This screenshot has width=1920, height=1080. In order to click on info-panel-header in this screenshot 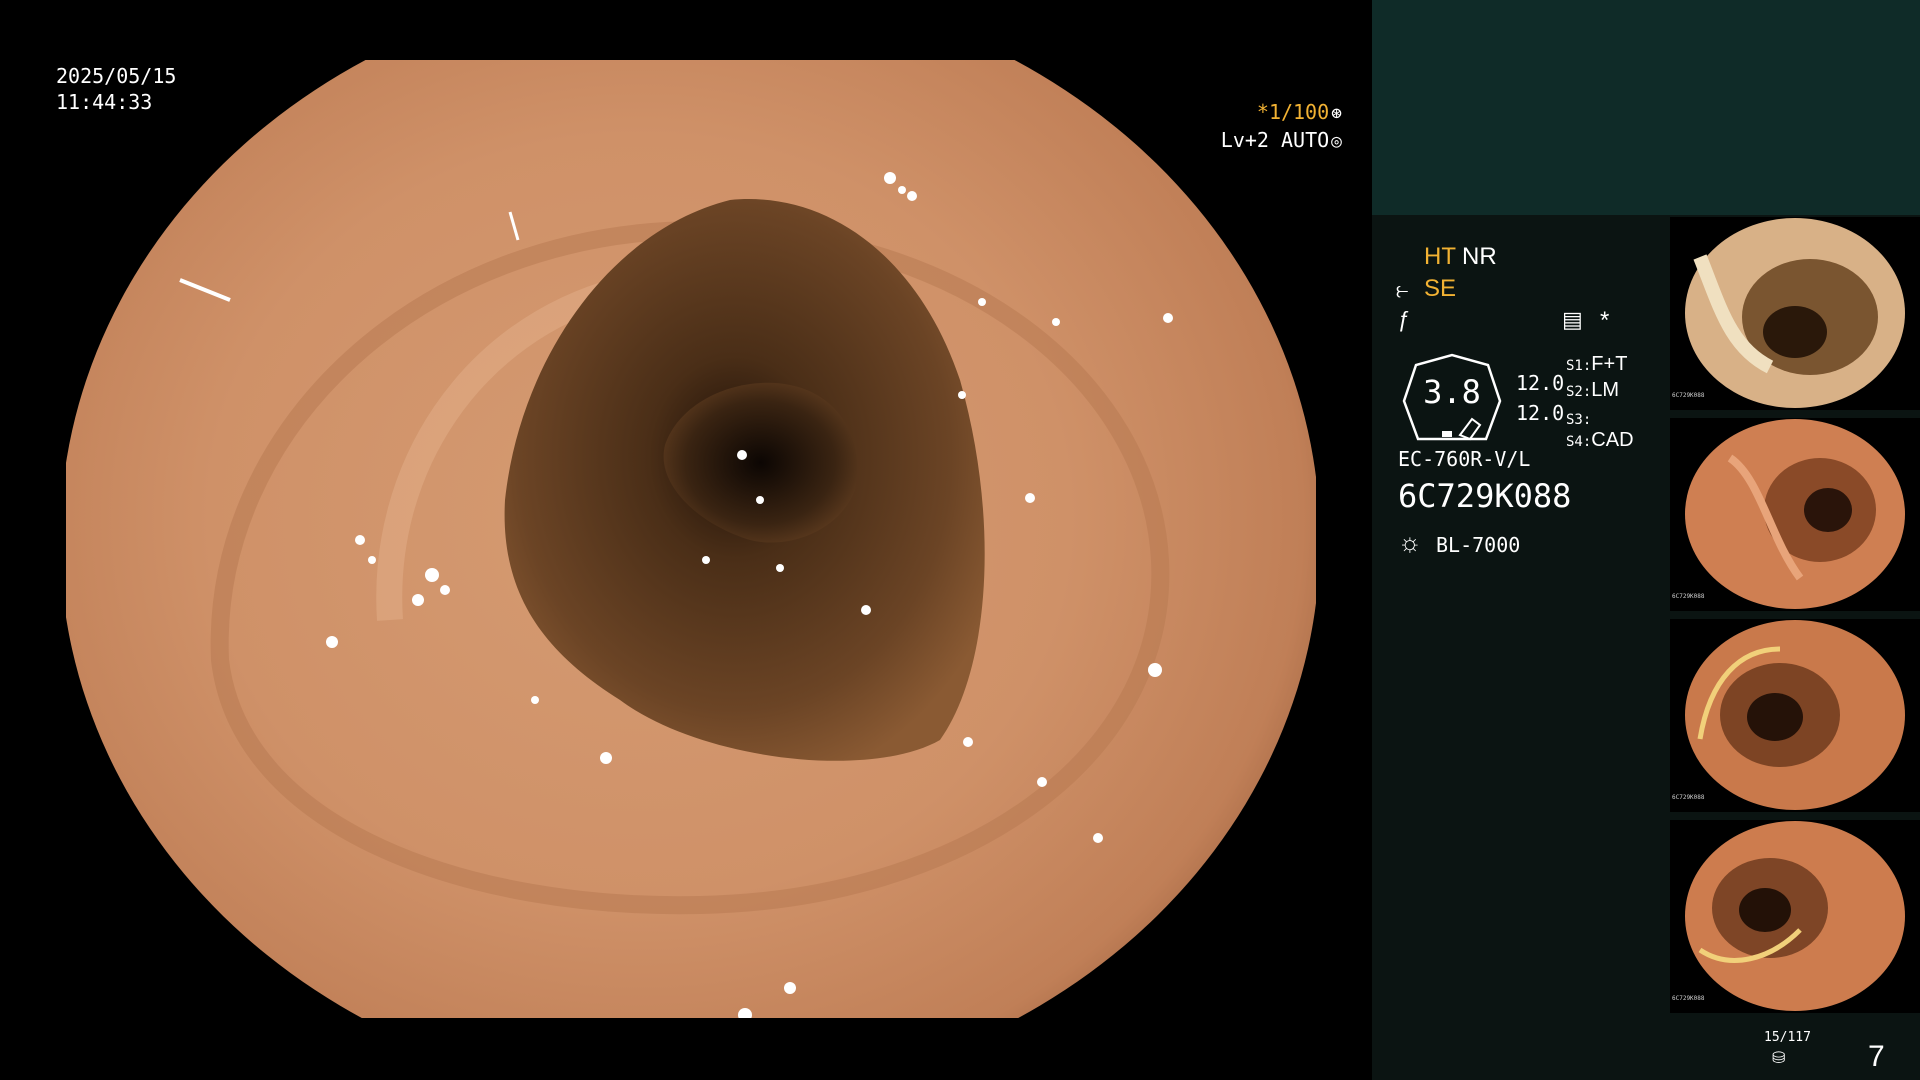, I will do `click(1646, 107)`.